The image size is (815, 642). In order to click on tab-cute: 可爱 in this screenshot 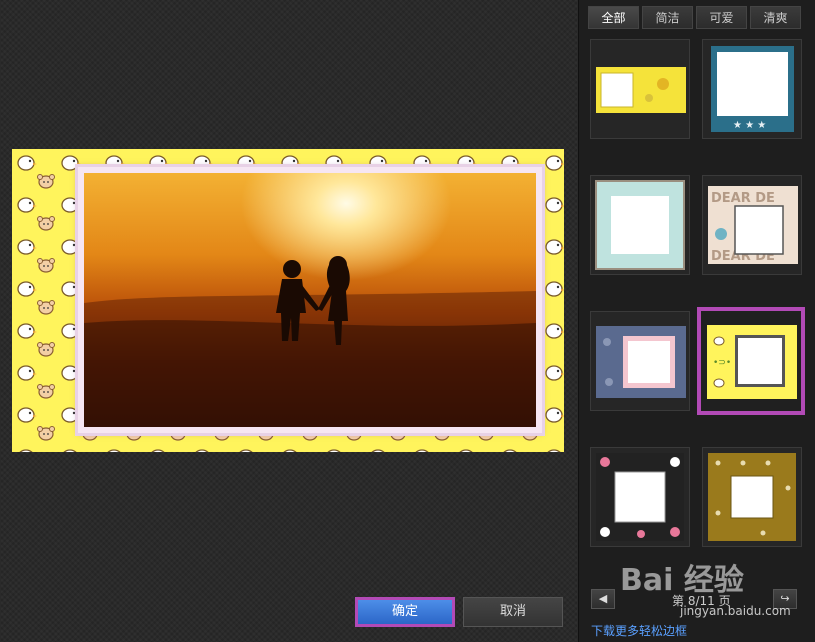, I will do `click(721, 17)`.